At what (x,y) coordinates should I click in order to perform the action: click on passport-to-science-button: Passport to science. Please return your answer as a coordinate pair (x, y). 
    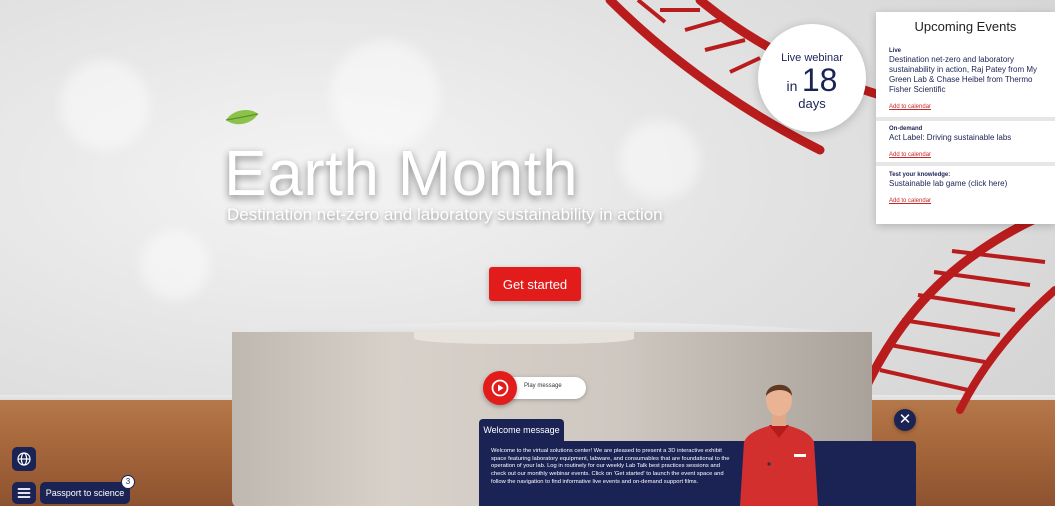
    Looking at the image, I should click on (85, 493).